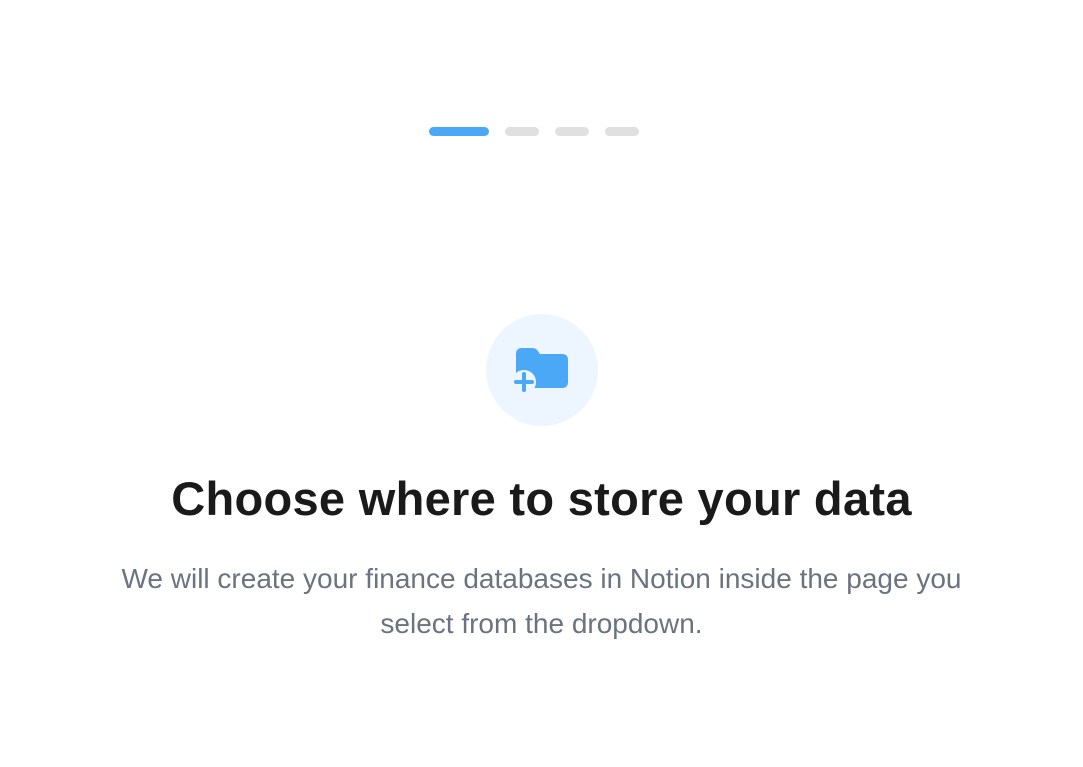 The width and height of the screenshot is (1083, 767). I want to click on page-title: Choose where to store your data, so click(541, 498).